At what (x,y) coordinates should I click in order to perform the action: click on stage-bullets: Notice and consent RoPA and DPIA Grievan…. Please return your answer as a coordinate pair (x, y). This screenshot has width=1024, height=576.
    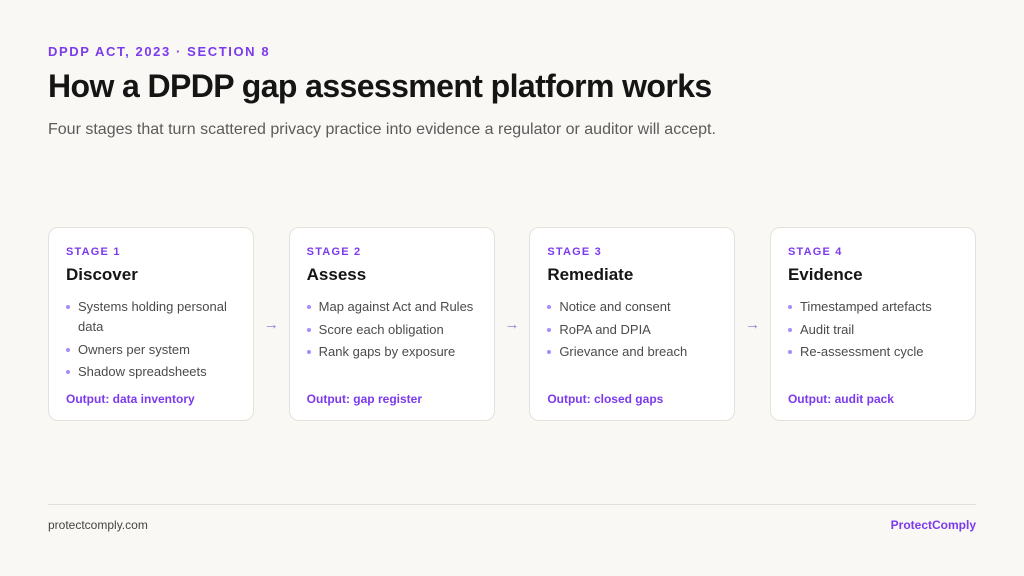
    Looking at the image, I should click on (632, 329).